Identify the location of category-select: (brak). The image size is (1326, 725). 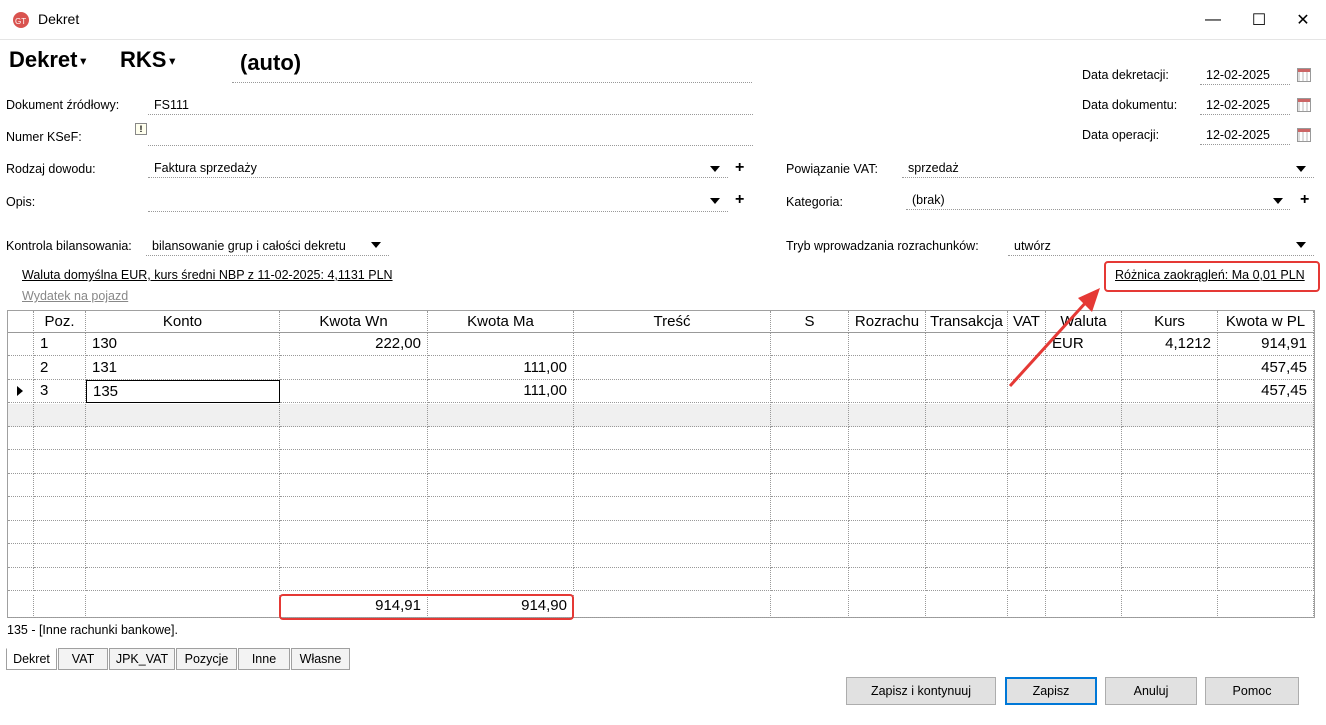
(1098, 200).